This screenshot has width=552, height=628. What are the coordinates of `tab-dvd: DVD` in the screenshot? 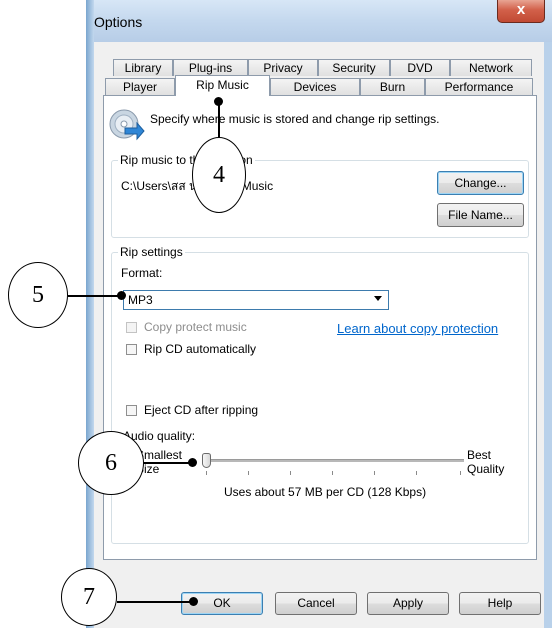 It's located at (420, 67).